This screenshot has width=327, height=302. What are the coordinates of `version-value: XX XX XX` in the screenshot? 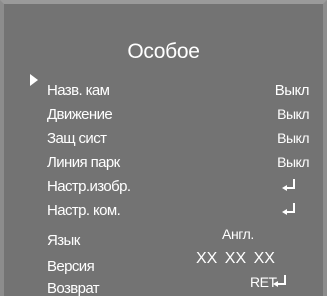 It's located at (235, 258).